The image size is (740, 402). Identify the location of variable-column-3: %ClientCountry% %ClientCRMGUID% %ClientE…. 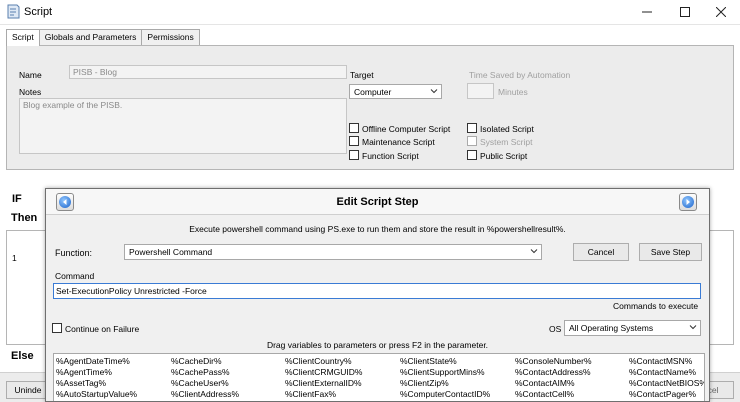
(323, 378).